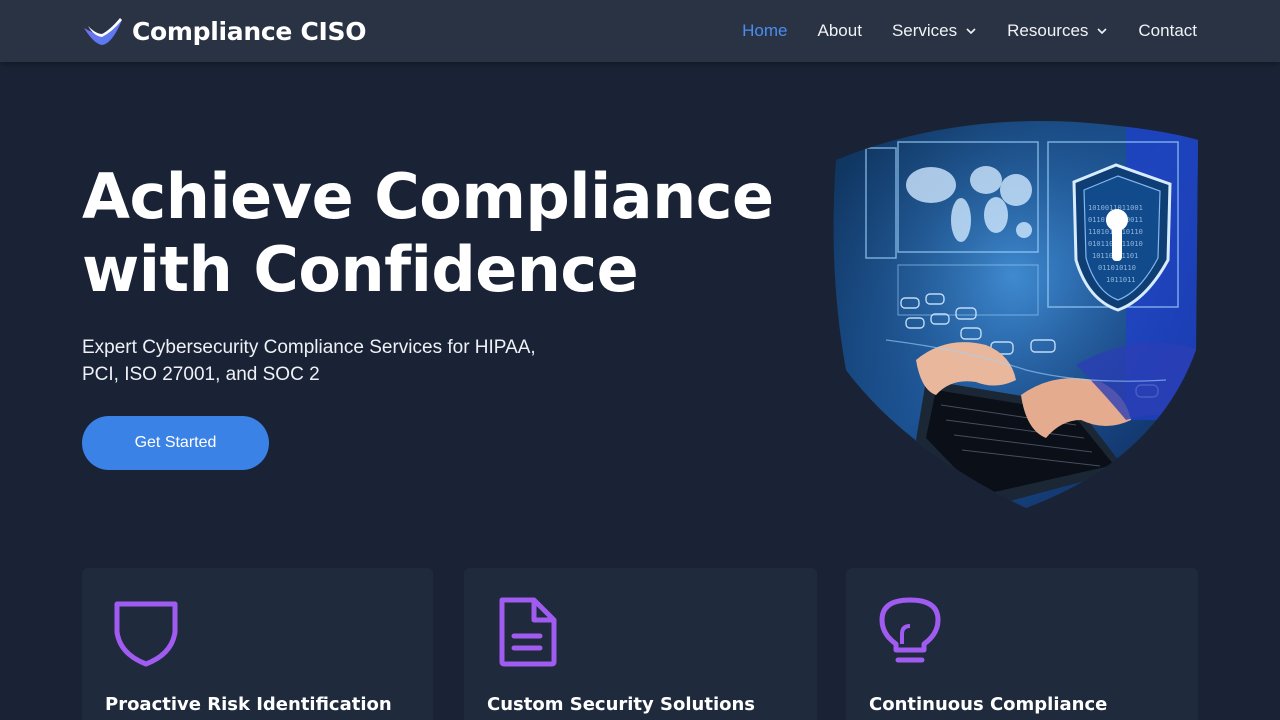 The width and height of the screenshot is (1280, 720). Describe the element at coordinates (103, 31) in the screenshot. I see `check-ribbon-icon` at that location.